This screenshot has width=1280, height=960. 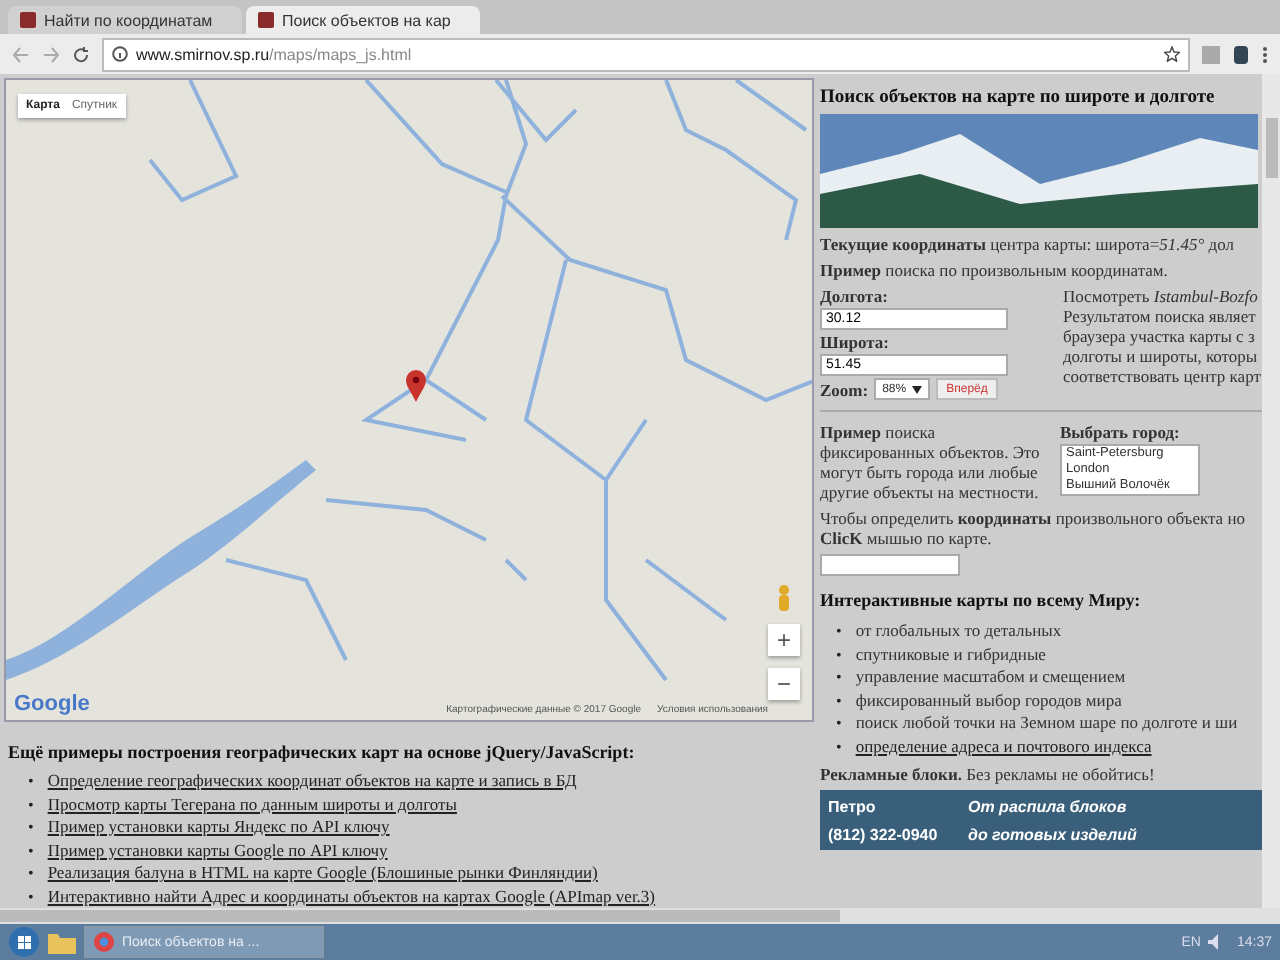 I want to click on url-text: www.smirnov.sp.ru/maps/maps_js.html, so click(x=274, y=54).